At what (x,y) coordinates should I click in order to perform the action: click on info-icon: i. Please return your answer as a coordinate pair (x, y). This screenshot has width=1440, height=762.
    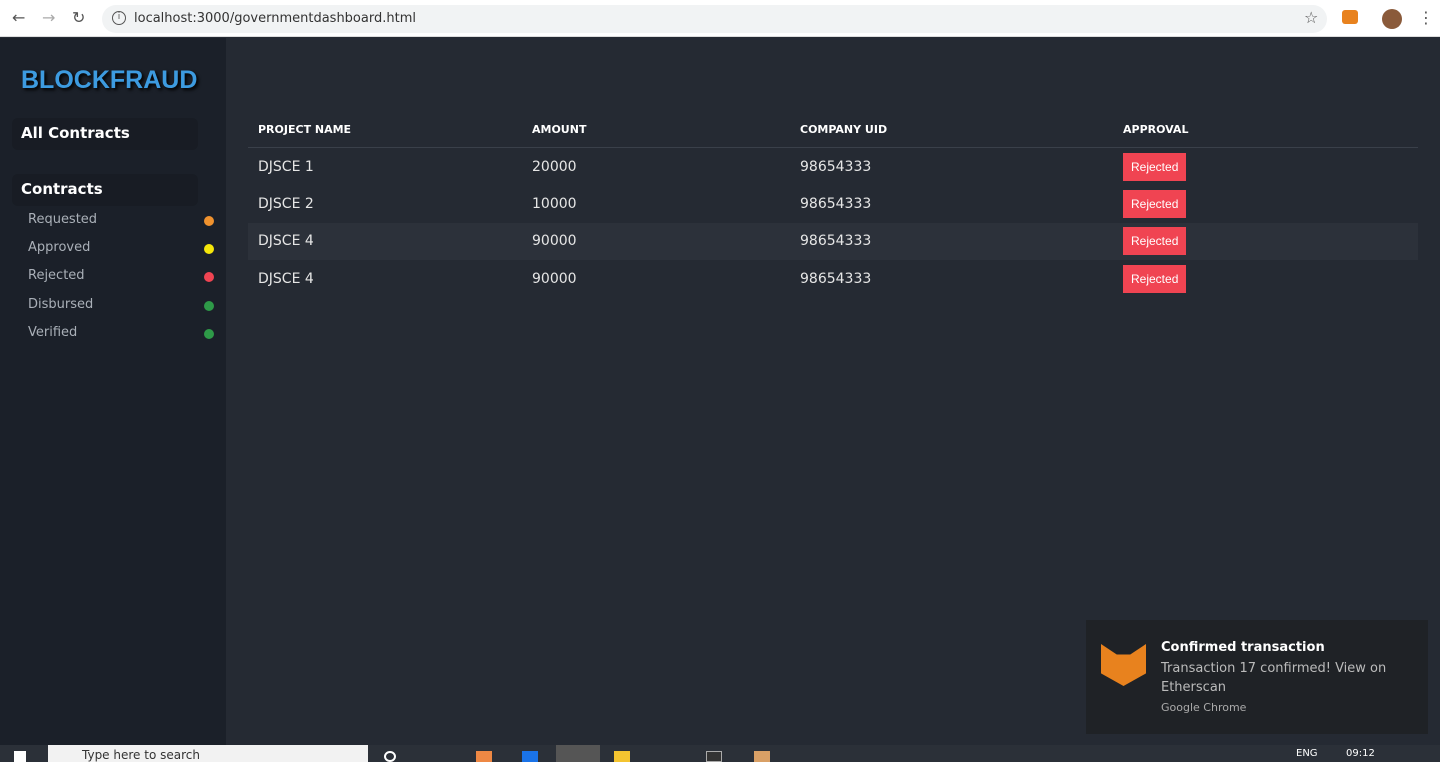
    Looking at the image, I should click on (119, 18).